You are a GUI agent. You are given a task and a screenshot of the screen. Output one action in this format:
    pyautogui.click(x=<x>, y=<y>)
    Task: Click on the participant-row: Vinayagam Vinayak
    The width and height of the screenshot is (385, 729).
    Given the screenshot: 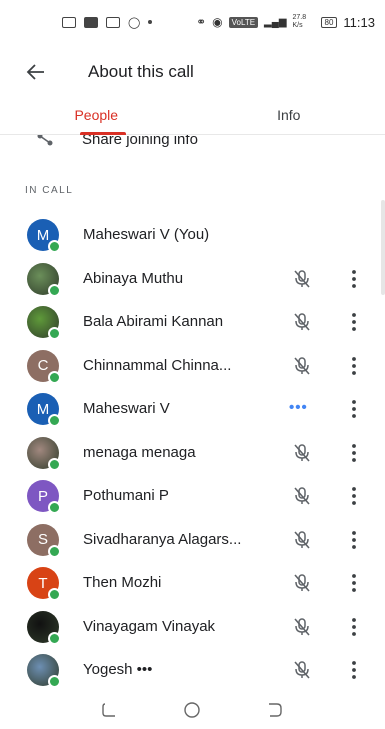 What is the action you would take?
    pyautogui.click(x=192, y=627)
    